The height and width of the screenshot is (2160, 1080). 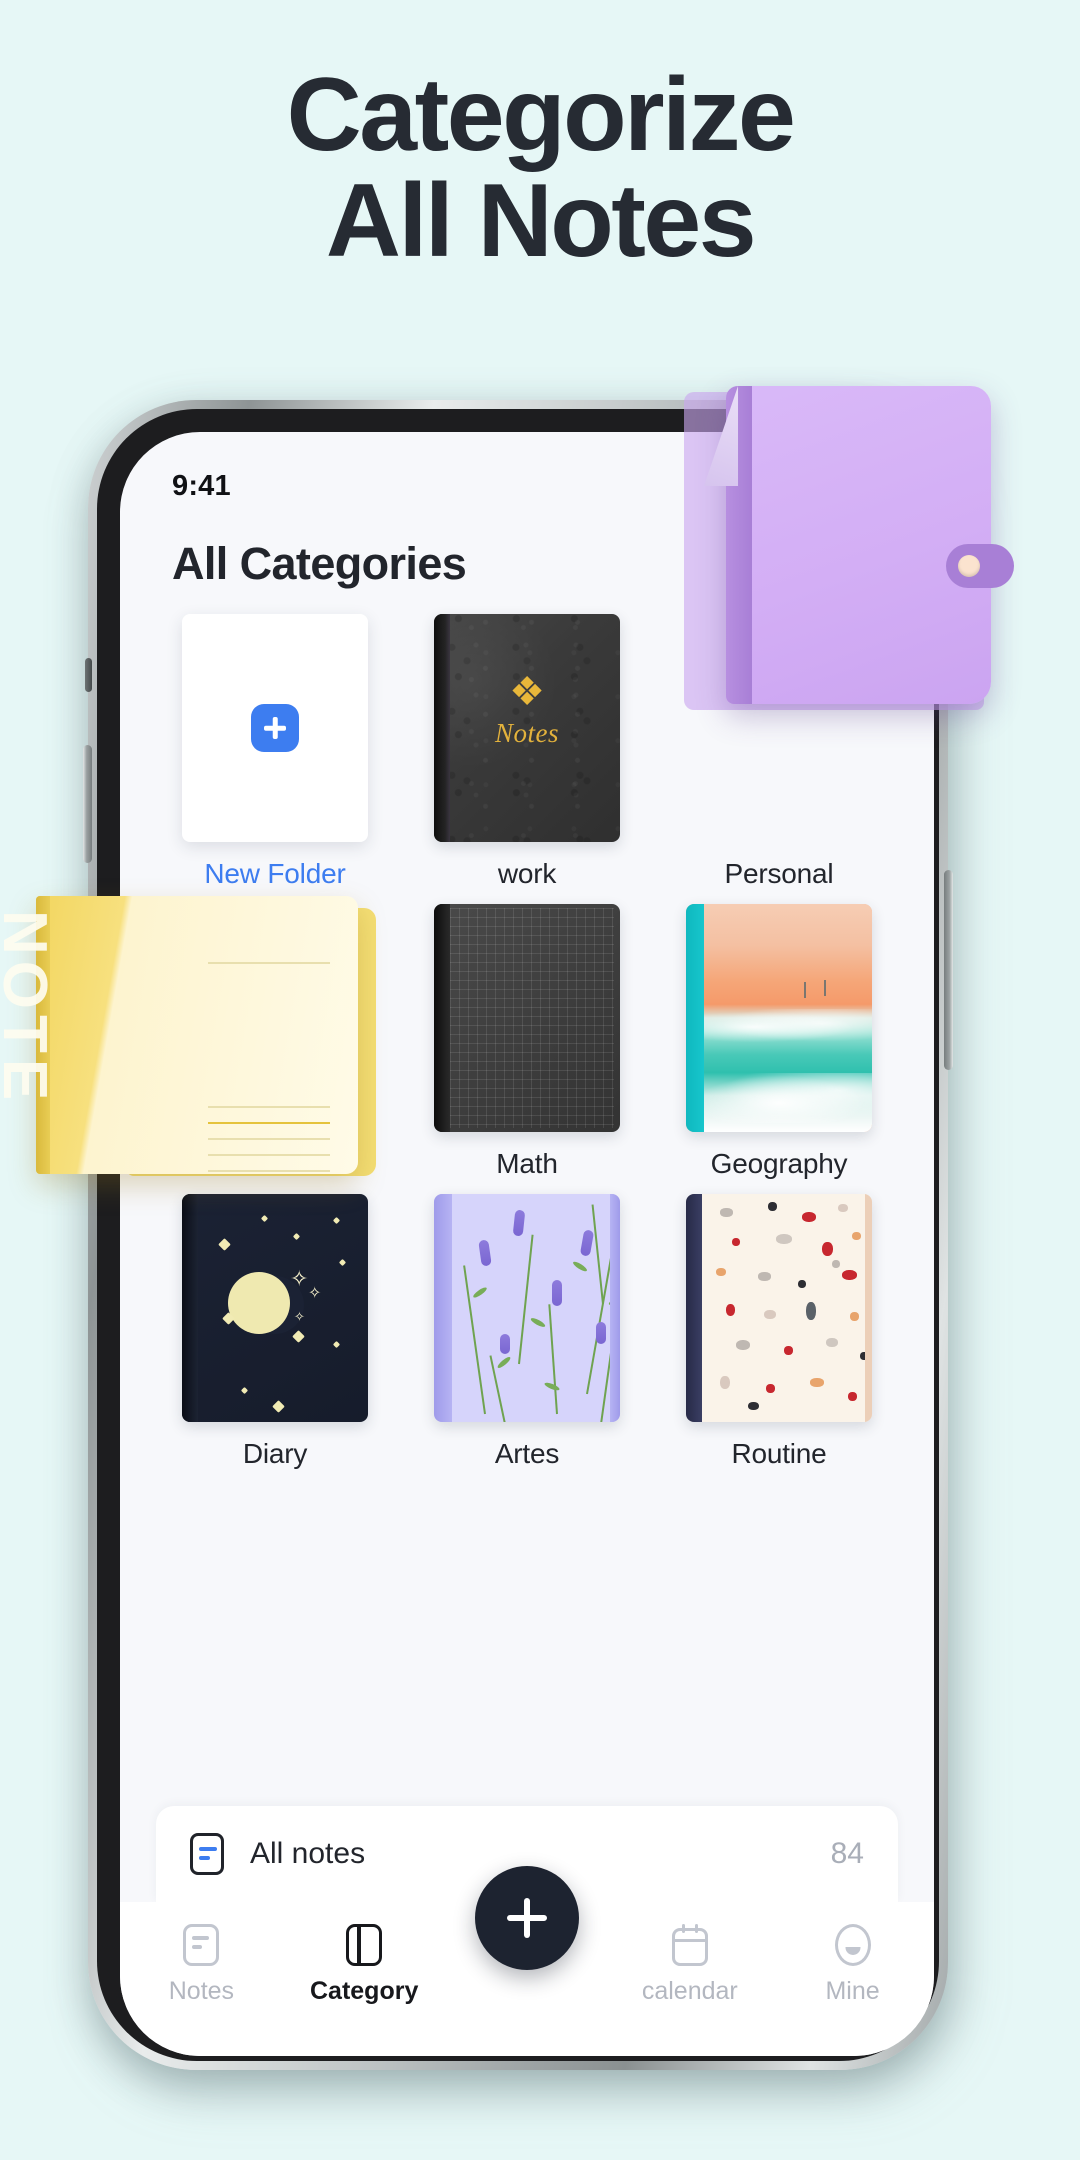 I want to click on bottom-tab-bar: Notes Category calendar Mine, so click(x=527, y=1961).